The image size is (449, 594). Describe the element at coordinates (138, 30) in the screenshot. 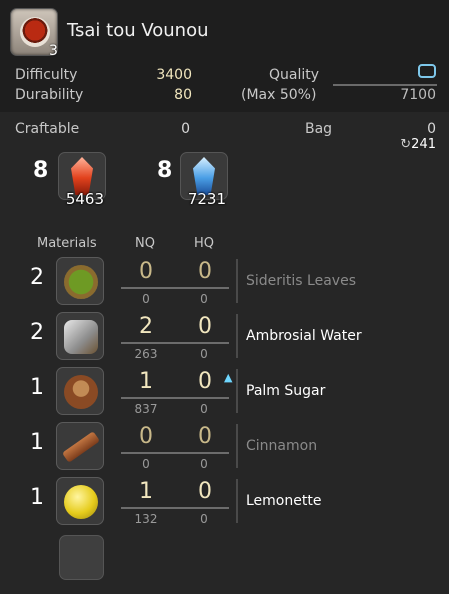

I see `item-title: Tsai tou Vounou` at that location.